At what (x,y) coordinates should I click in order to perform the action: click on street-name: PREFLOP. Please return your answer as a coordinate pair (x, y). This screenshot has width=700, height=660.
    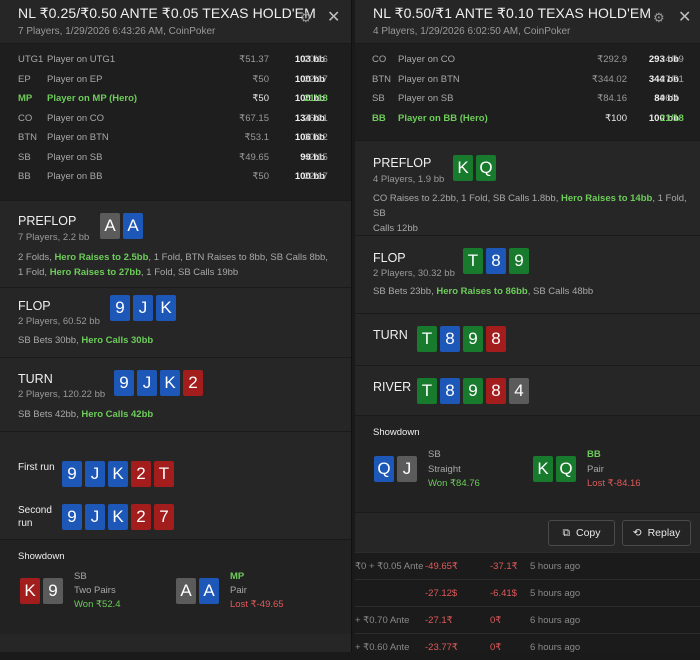
    Looking at the image, I should click on (402, 163).